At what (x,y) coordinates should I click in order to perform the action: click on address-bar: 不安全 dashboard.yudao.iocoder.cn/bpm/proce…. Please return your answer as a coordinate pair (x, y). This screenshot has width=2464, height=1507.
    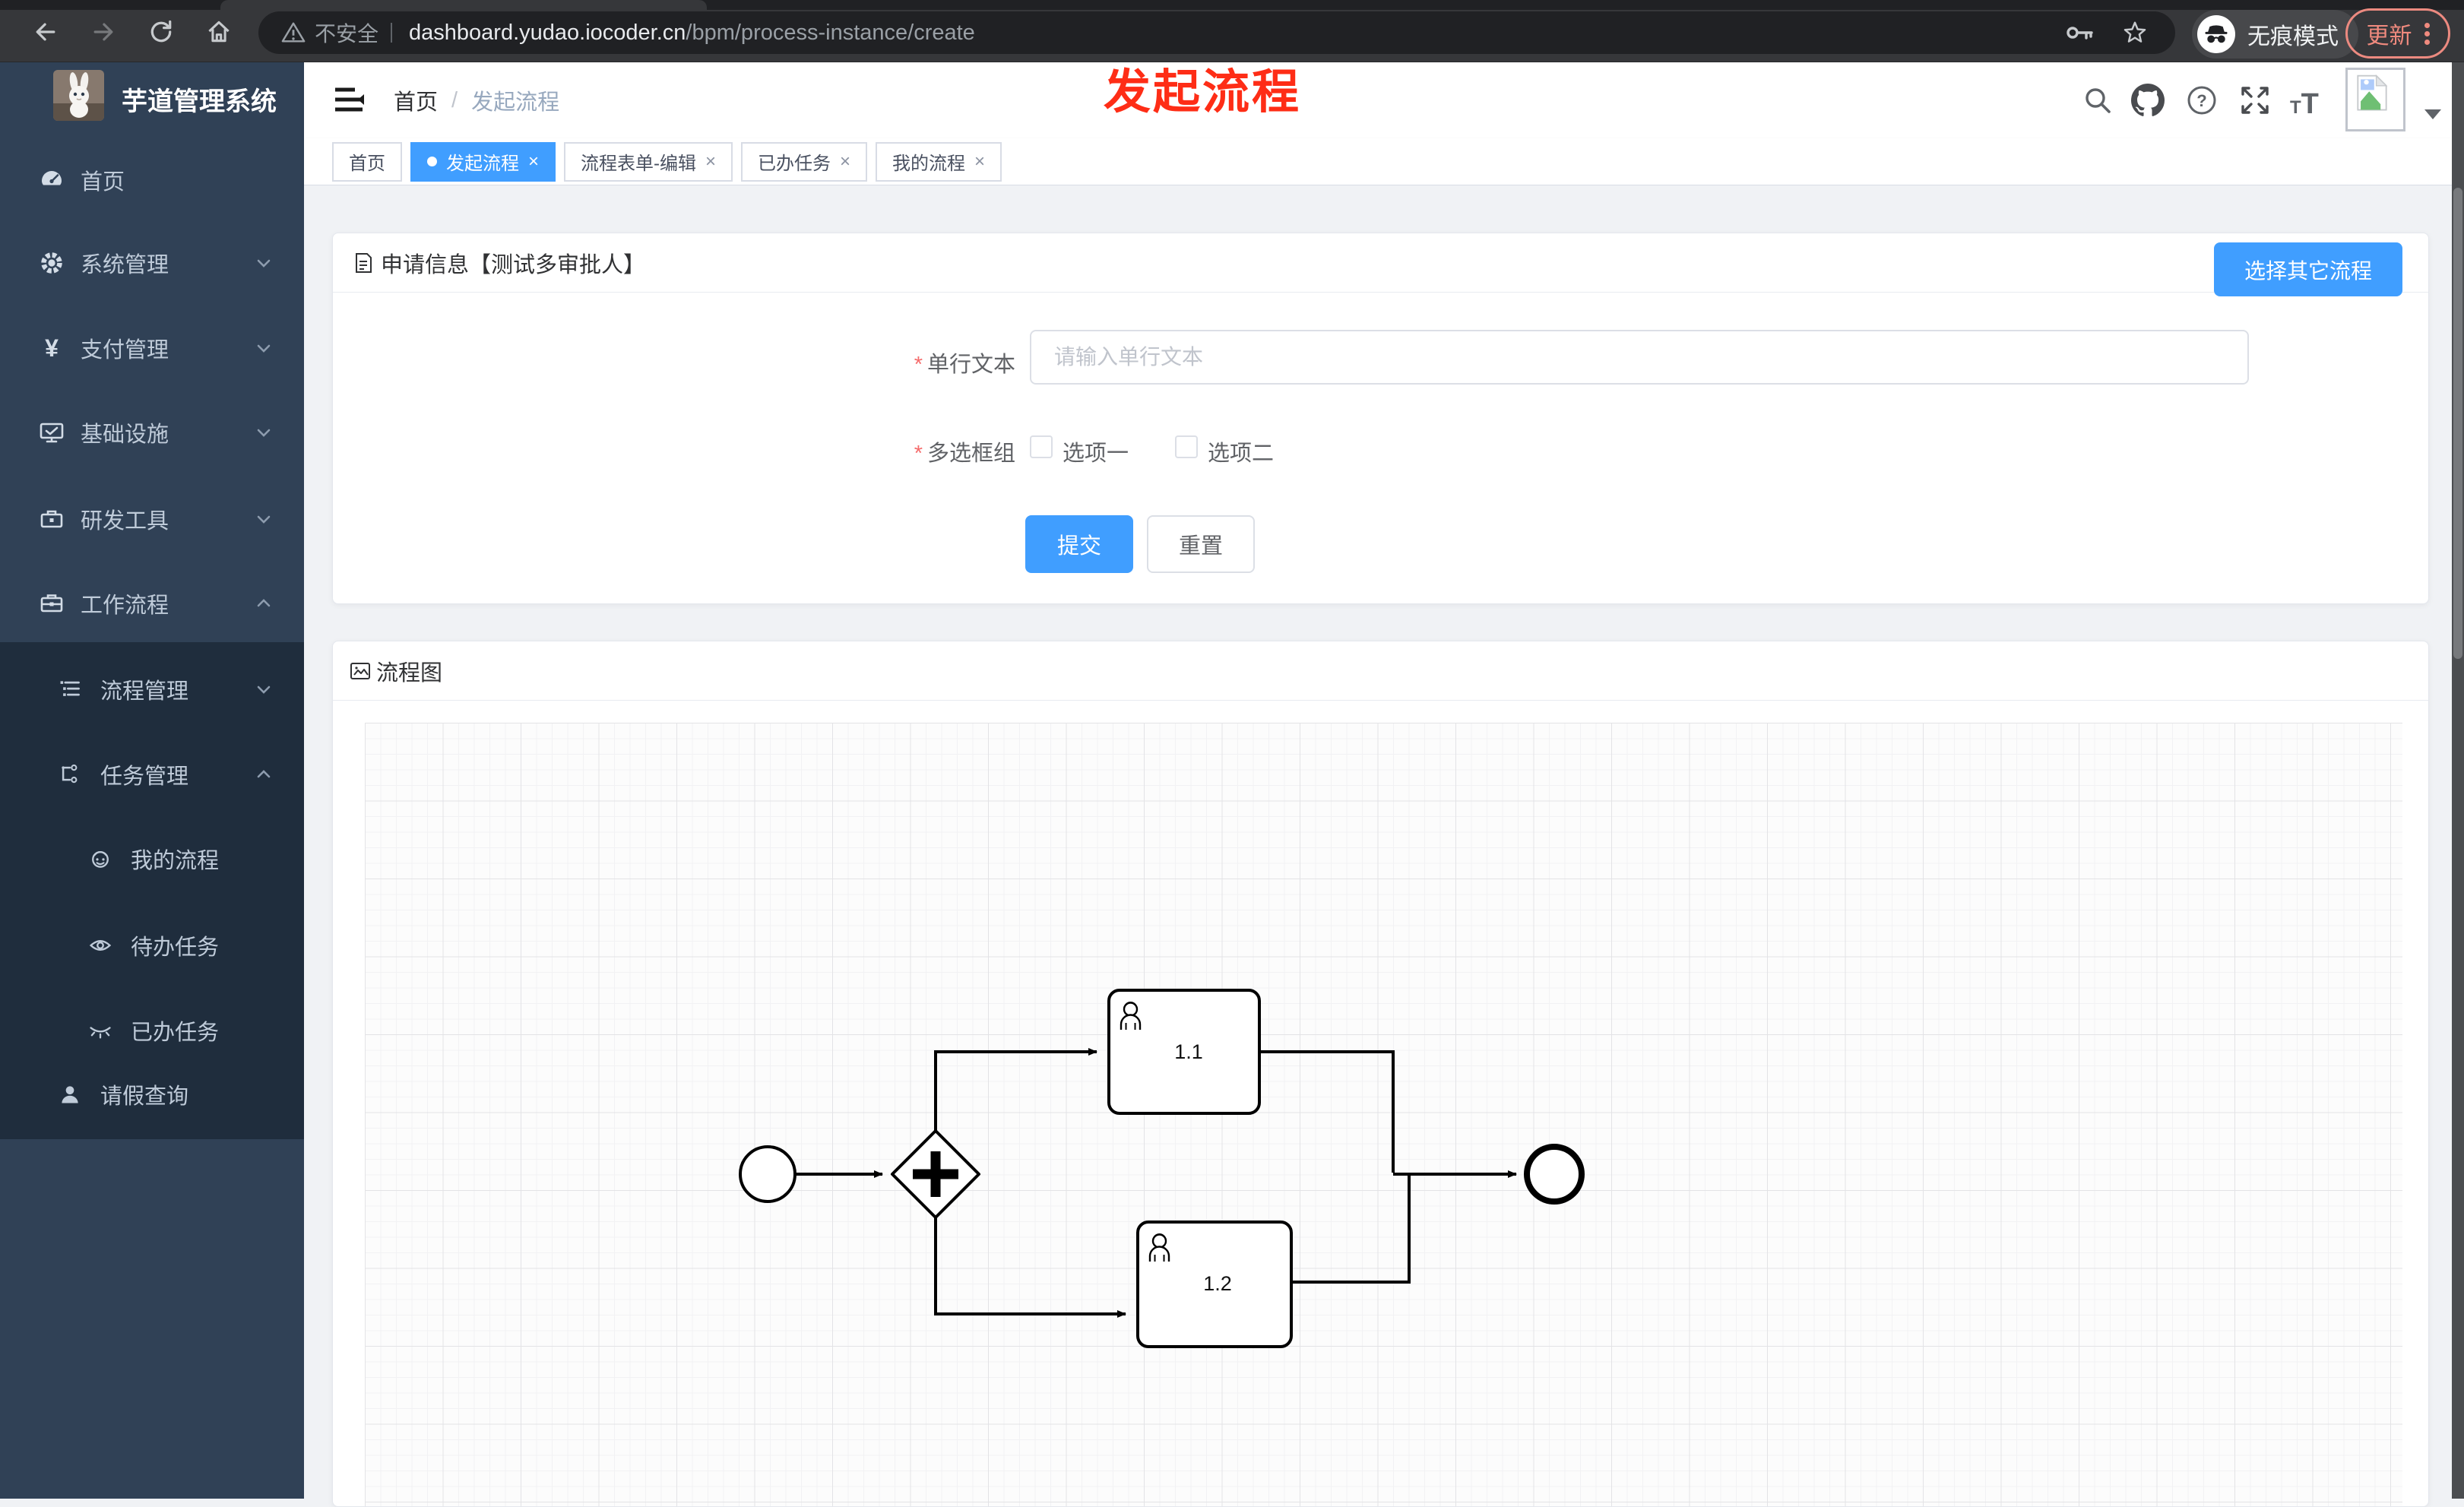
    Looking at the image, I should click on (1216, 32).